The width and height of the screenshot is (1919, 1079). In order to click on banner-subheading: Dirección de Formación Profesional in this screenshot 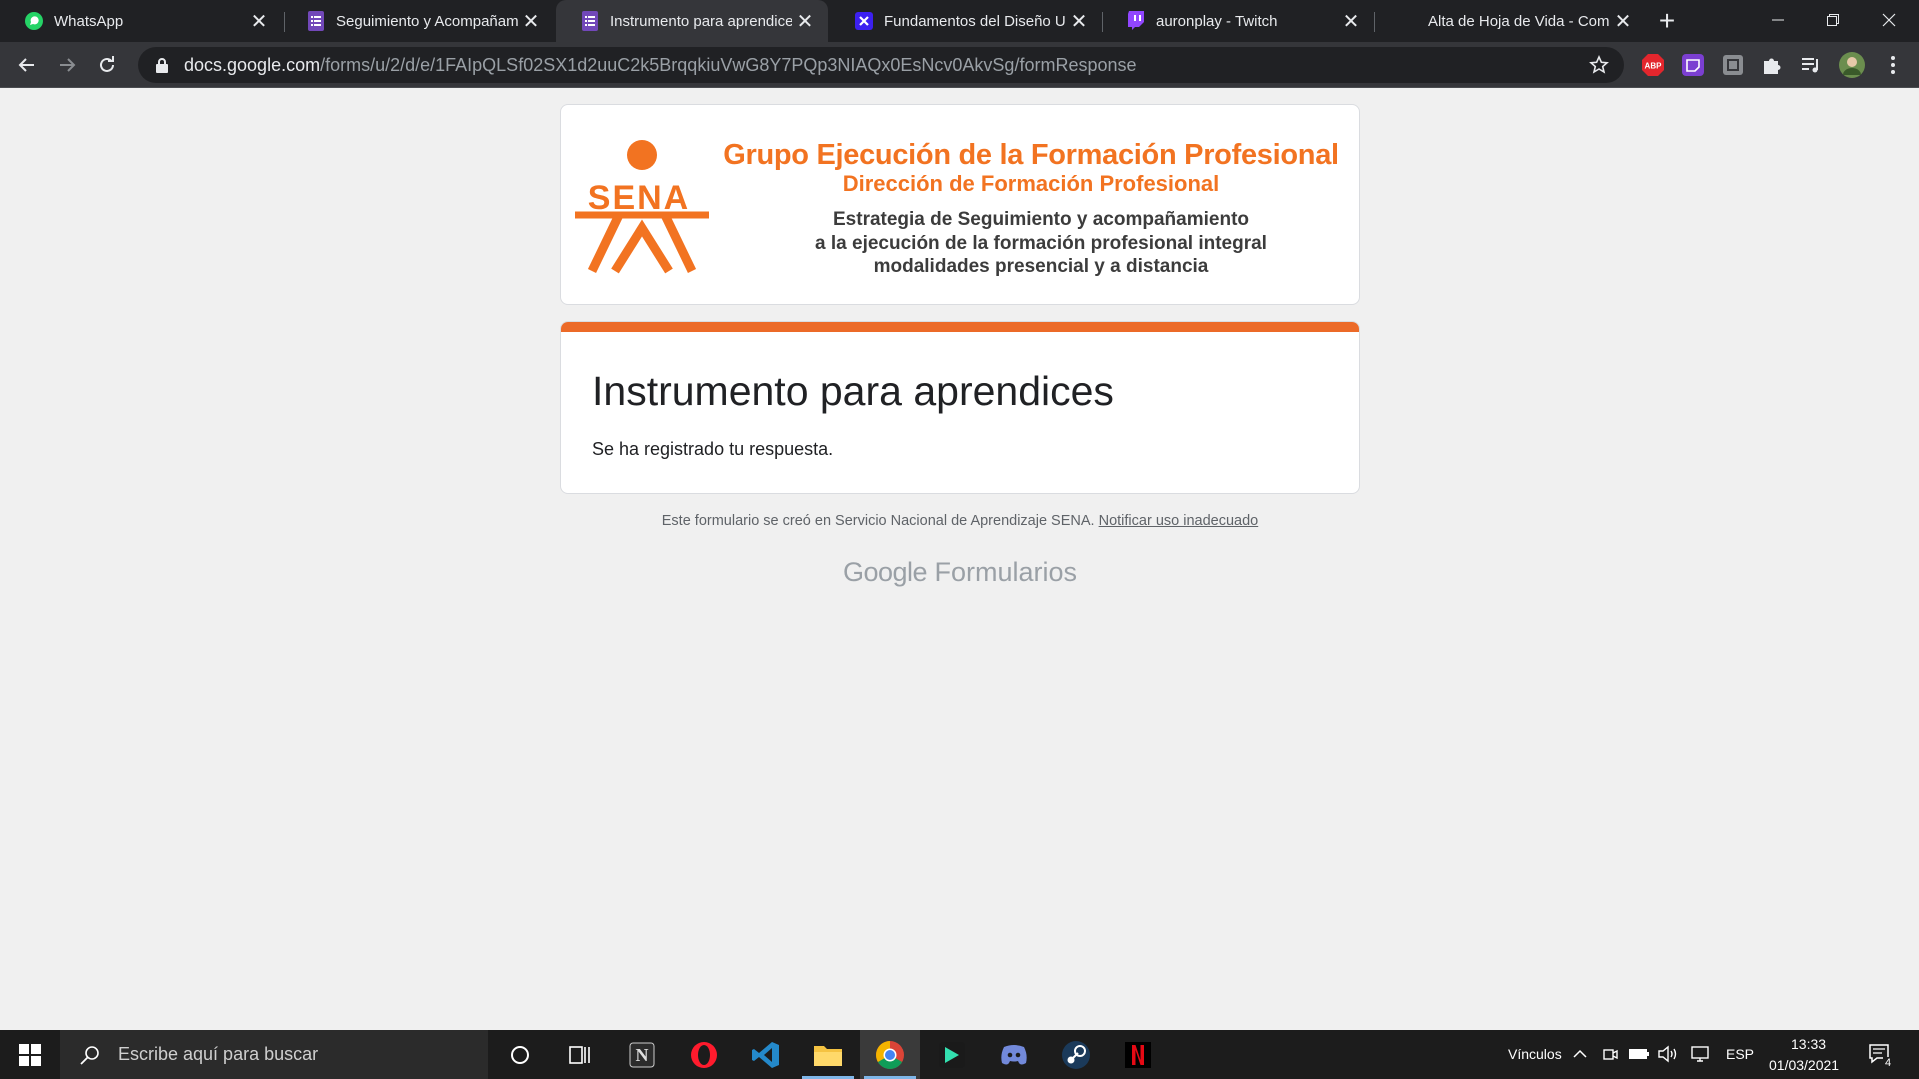, I will do `click(1031, 183)`.